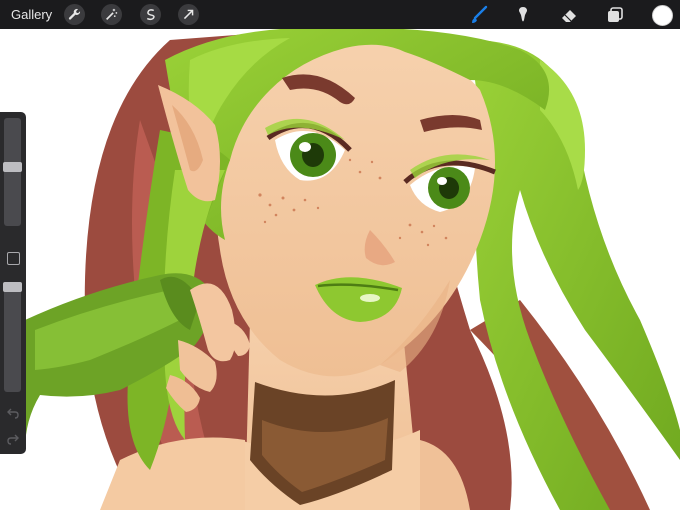  What do you see at coordinates (12, 337) in the screenshot?
I see `opacity-slider` at bounding box center [12, 337].